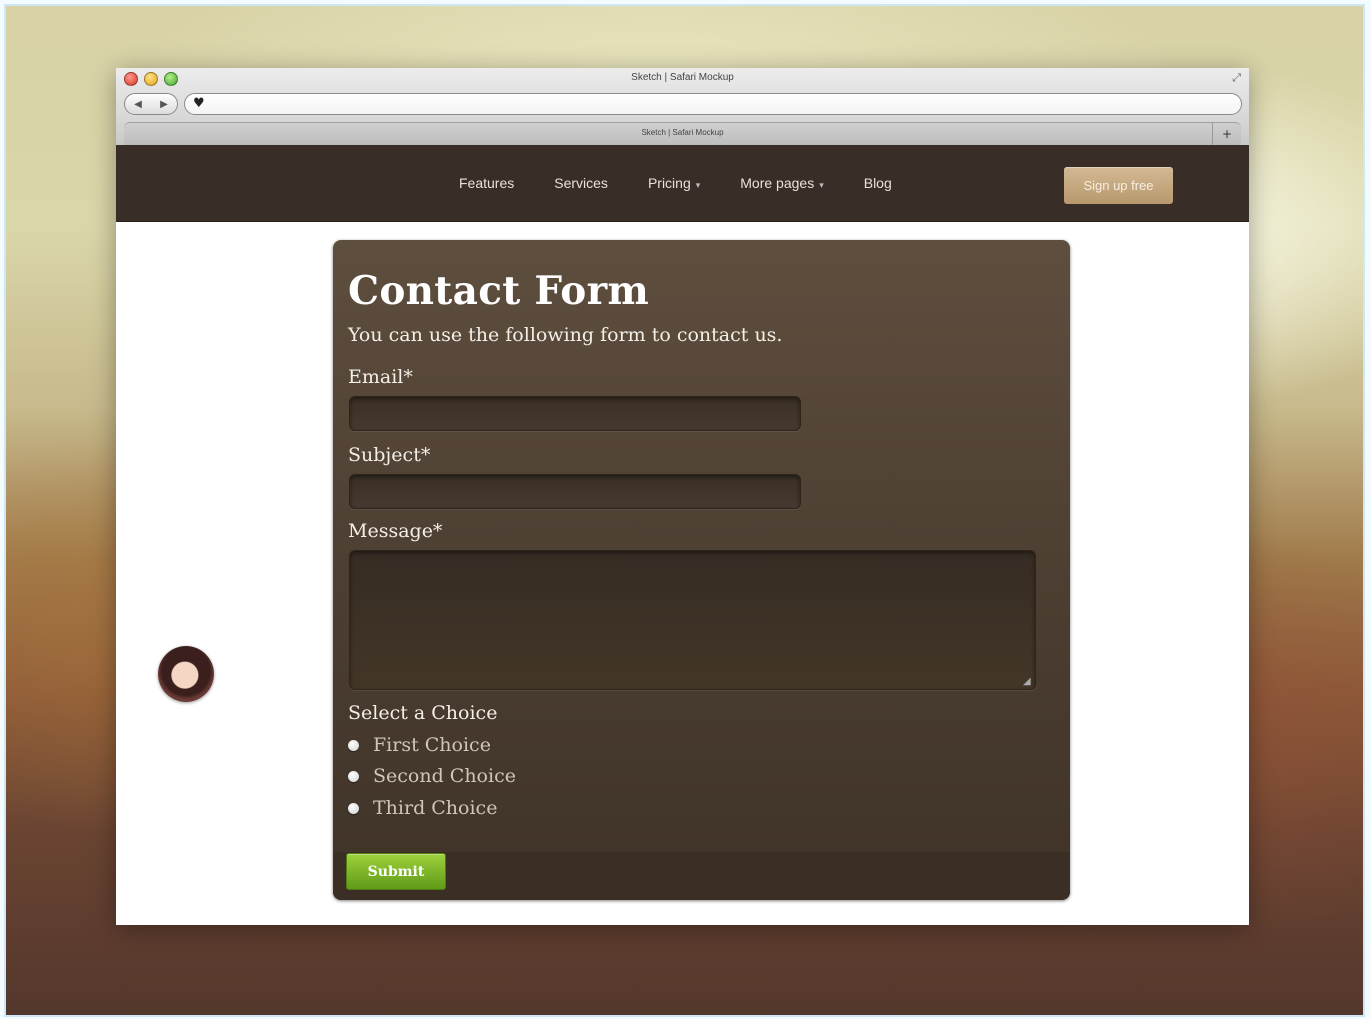 The image size is (1371, 1019). What do you see at coordinates (389, 455) in the screenshot?
I see `subject-label: Subject*` at bounding box center [389, 455].